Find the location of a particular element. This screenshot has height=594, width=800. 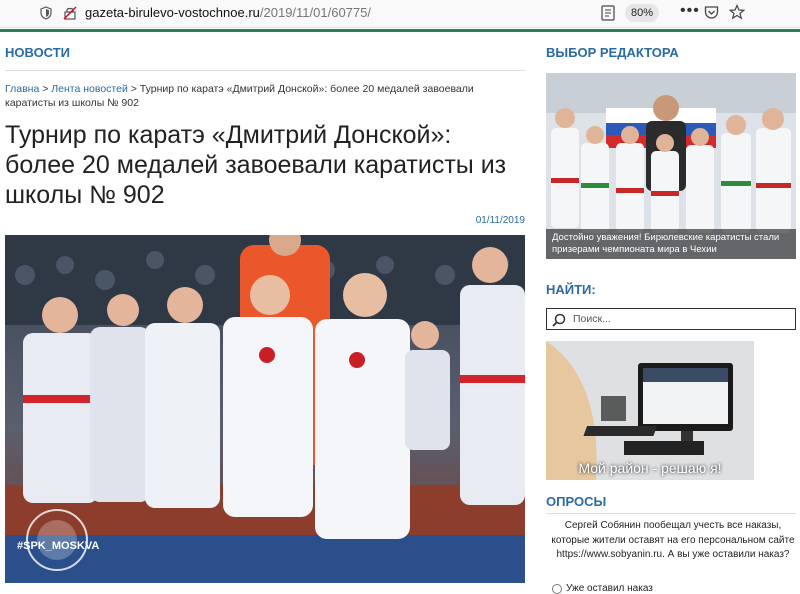

search-title: НАЙТИ: is located at coordinates (571, 289).